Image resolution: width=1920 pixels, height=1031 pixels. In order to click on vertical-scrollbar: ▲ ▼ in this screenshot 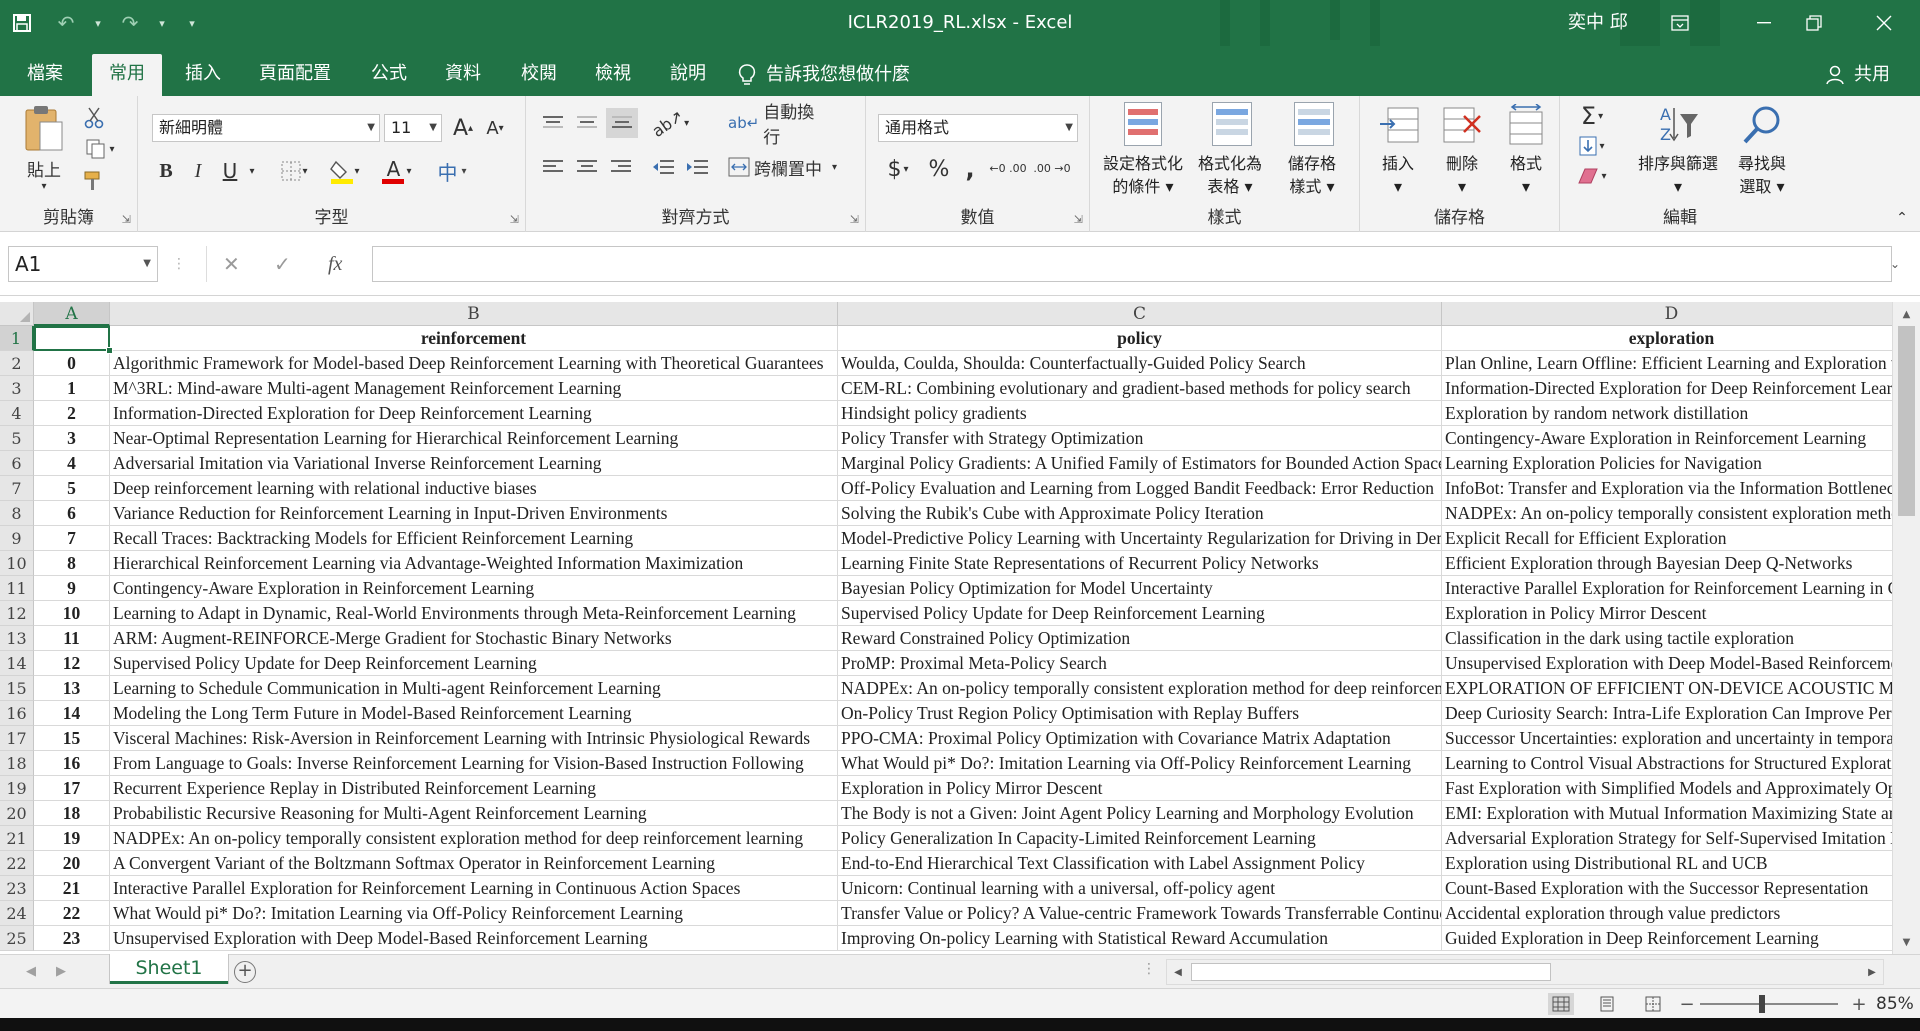, I will do `click(1906, 628)`.